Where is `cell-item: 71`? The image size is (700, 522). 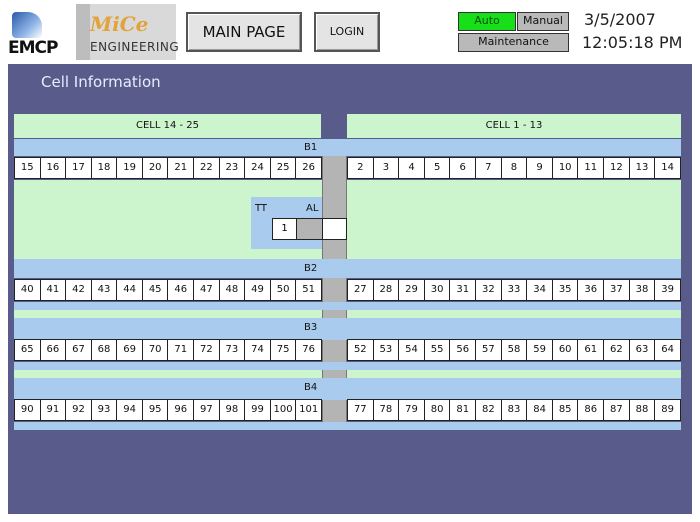
cell-item: 71 is located at coordinates (181, 350).